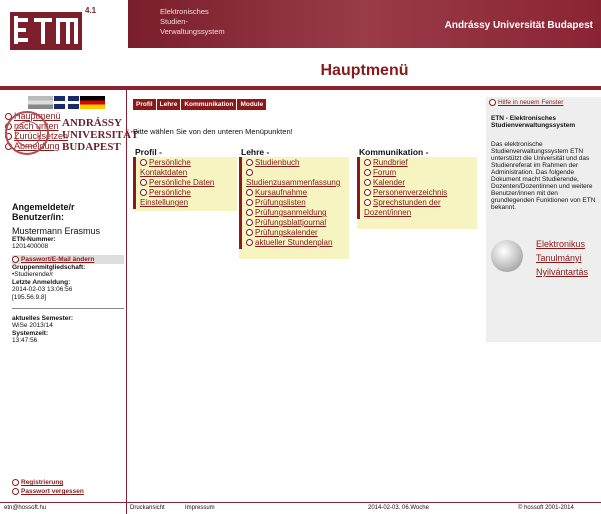 The height and width of the screenshot is (514, 601). What do you see at coordinates (29, 298) in the screenshot?
I see `last-login-ip: [195.56.9.8]` at bounding box center [29, 298].